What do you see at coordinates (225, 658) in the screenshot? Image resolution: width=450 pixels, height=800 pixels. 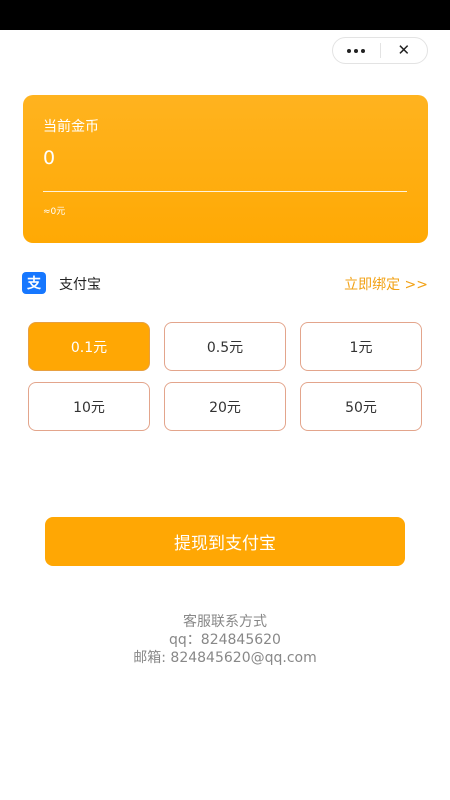 I see `contact-email: 邮箱: 824845620@qq.com` at bounding box center [225, 658].